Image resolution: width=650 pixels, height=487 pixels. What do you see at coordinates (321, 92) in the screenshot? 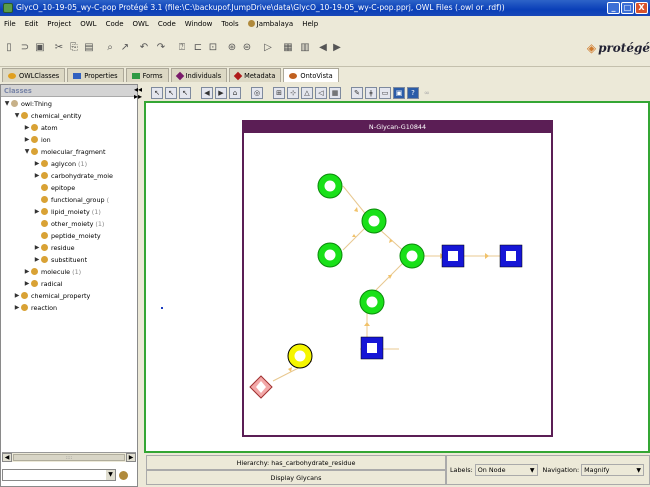
I see `layout-left-icon: ◁` at bounding box center [321, 92].